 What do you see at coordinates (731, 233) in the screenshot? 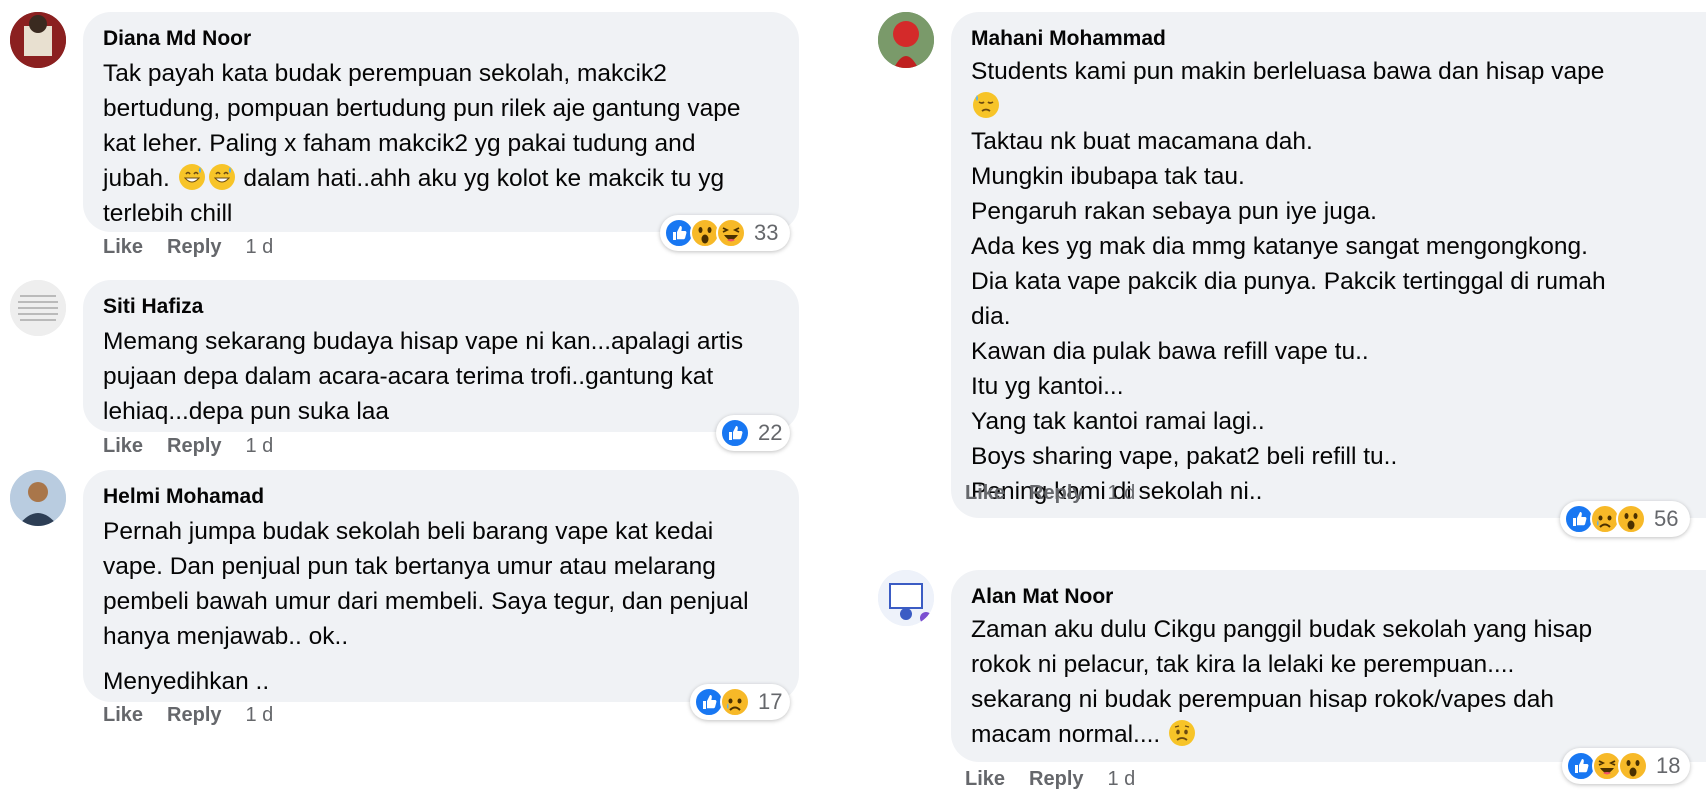
I see `haha-reaction-icon` at bounding box center [731, 233].